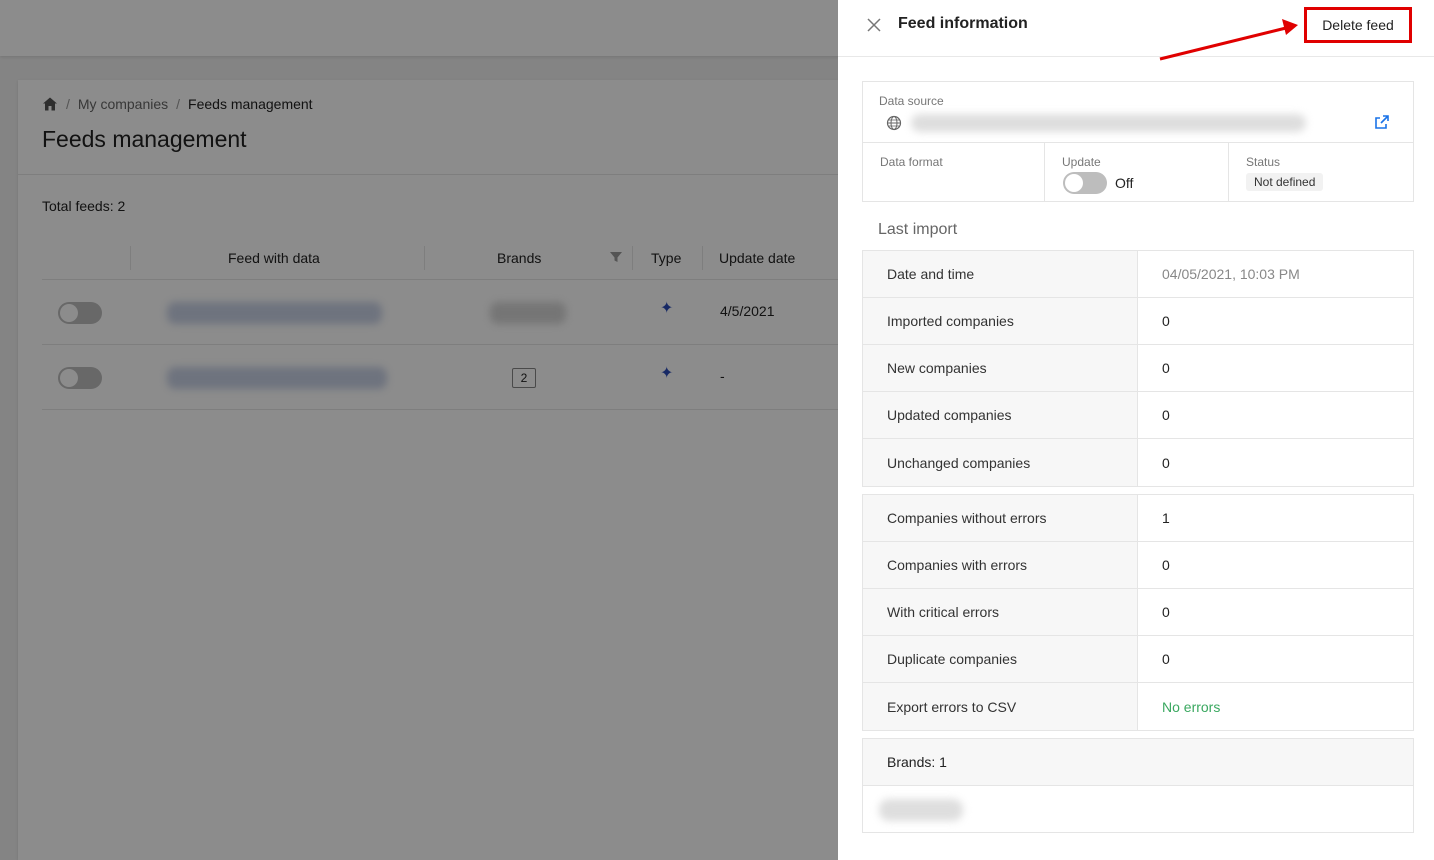  I want to click on toggle-knob, so click(1074, 183).